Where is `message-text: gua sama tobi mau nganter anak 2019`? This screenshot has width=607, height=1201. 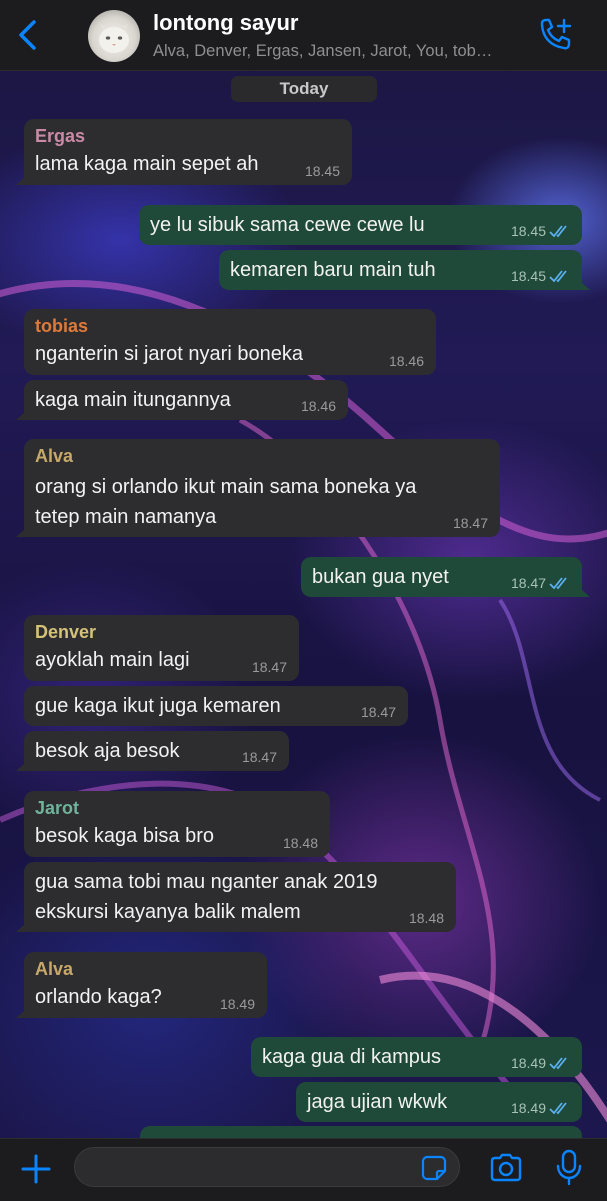 message-text: gua sama tobi mau nganter anak 2019 is located at coordinates (206, 882).